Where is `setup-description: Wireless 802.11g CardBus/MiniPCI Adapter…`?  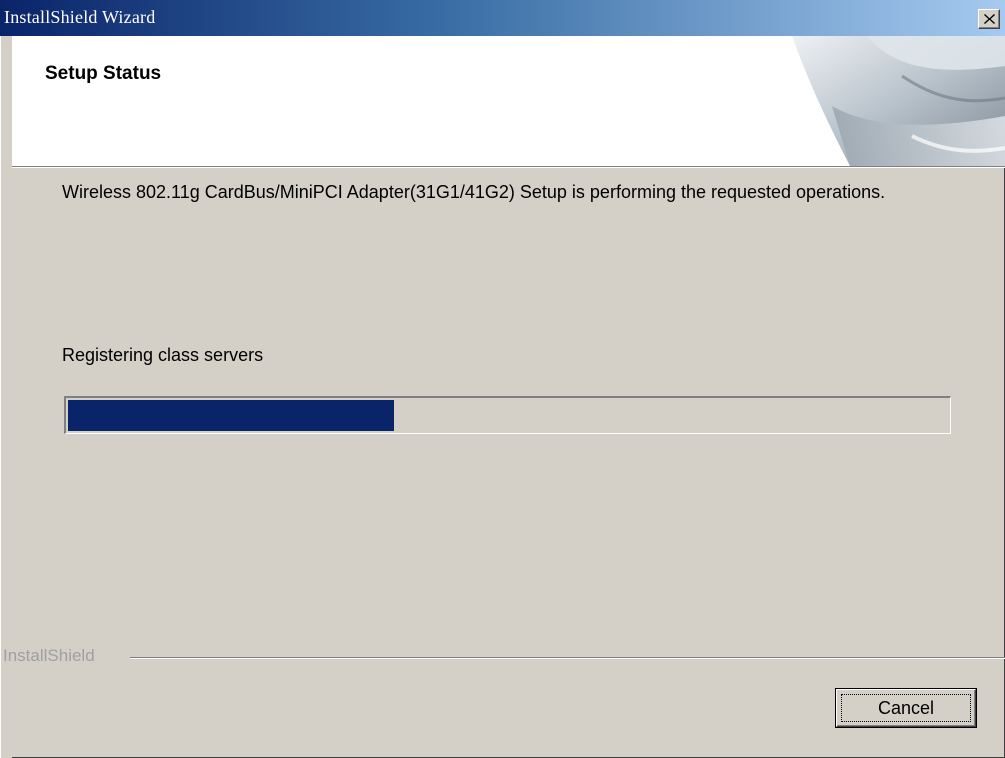 setup-description: Wireless 802.11g CardBus/MiniPCI Adapter… is located at coordinates (474, 192).